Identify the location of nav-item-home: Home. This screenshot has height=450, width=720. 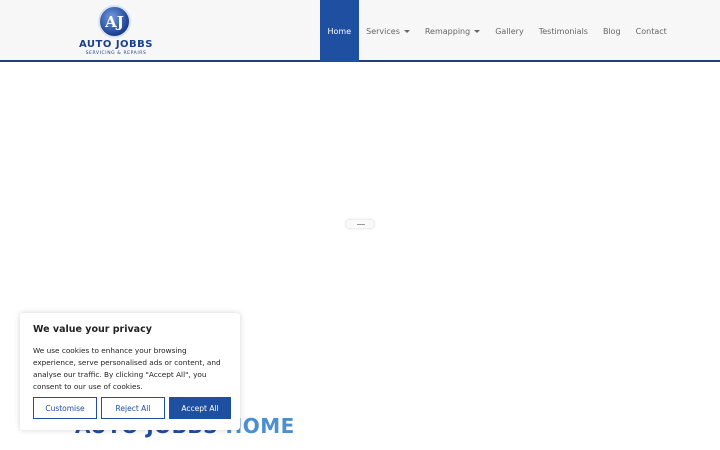
(339, 31).